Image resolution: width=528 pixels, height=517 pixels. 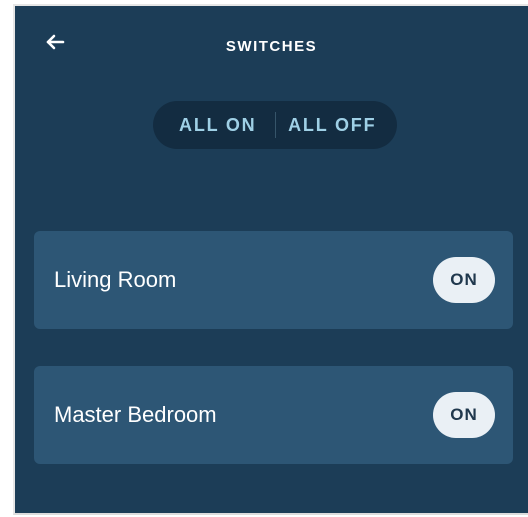 What do you see at coordinates (115, 279) in the screenshot?
I see `switch-name: Living Room` at bounding box center [115, 279].